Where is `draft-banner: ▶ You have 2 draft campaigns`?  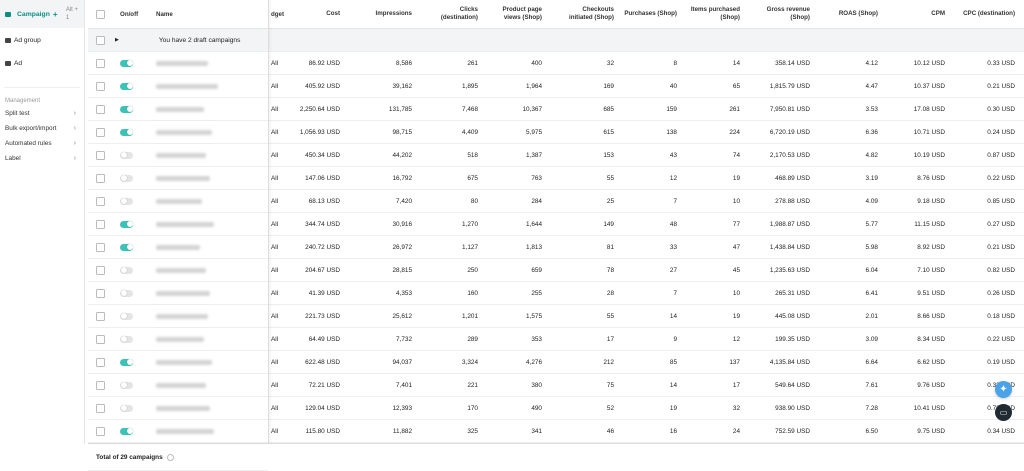
draft-banner: ▶ You have 2 draft campaigns is located at coordinates (178, 40).